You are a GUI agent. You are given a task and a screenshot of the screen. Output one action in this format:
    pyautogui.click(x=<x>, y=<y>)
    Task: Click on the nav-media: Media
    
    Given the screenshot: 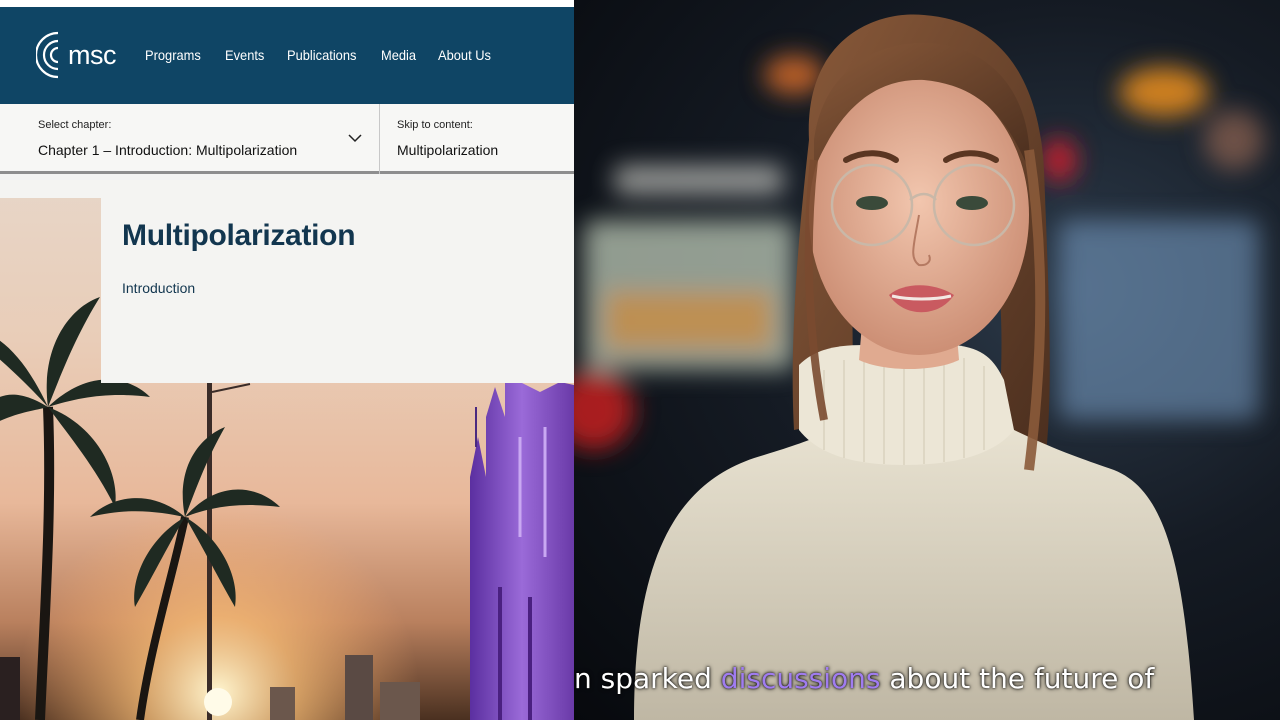 What is the action you would take?
    pyautogui.click(x=398, y=55)
    